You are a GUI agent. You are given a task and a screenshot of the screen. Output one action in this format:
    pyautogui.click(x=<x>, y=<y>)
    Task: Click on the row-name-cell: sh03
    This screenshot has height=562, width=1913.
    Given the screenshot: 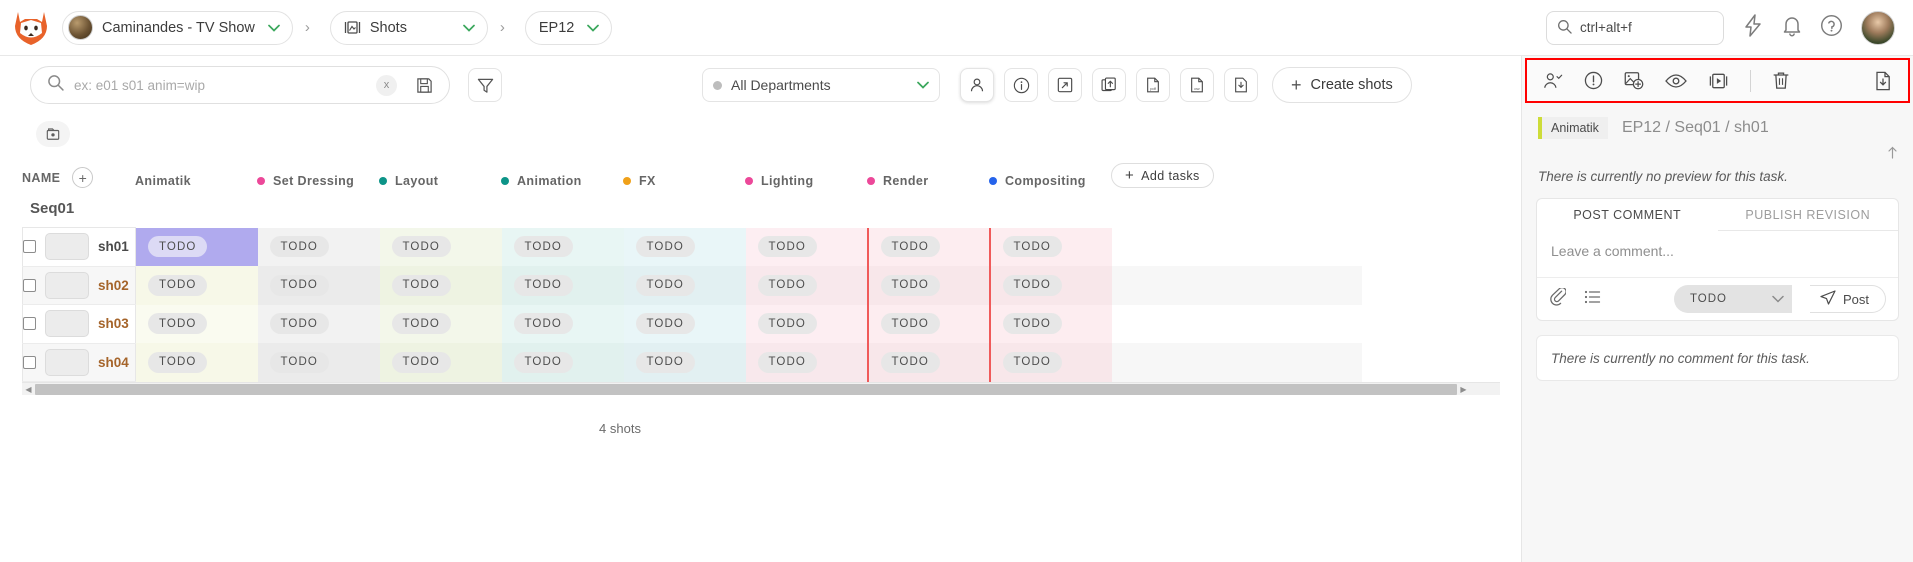 What is the action you would take?
    pyautogui.click(x=79, y=324)
    